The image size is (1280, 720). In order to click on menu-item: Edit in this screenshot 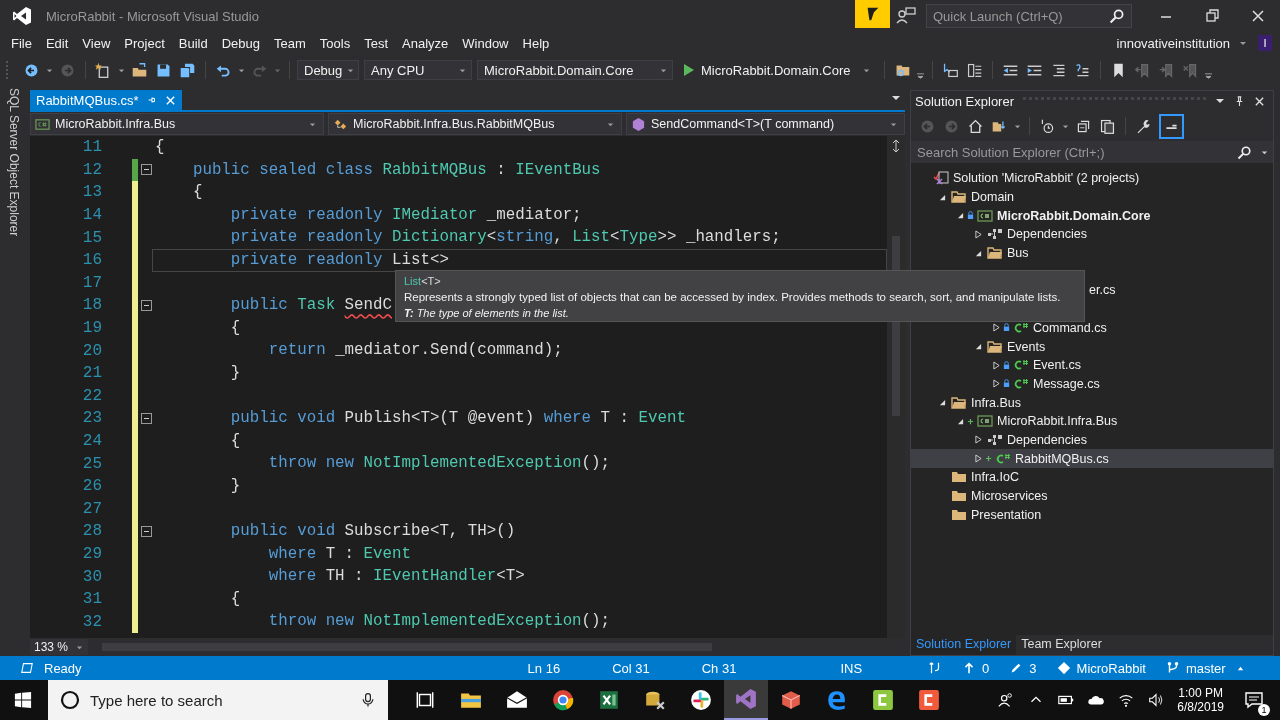, I will do `click(57, 43)`.